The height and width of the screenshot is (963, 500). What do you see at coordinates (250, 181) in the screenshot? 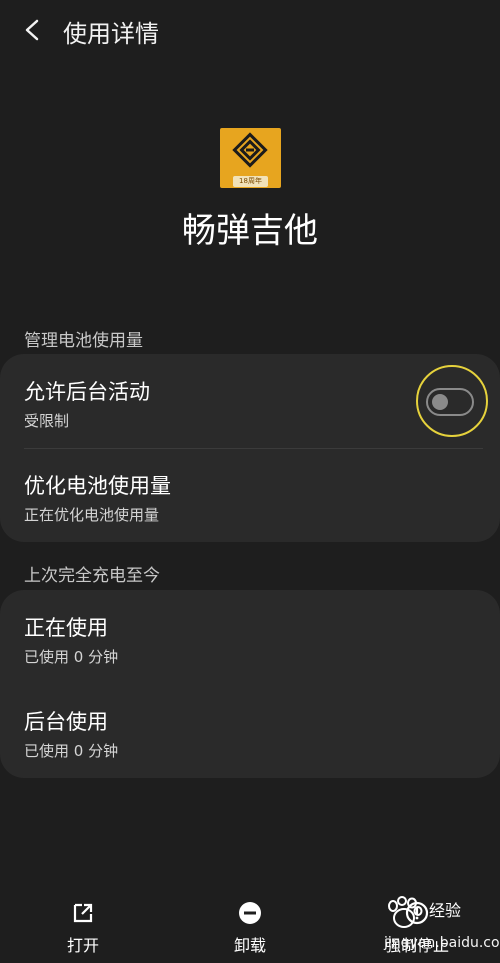
I see `app-badge: 18周年` at bounding box center [250, 181].